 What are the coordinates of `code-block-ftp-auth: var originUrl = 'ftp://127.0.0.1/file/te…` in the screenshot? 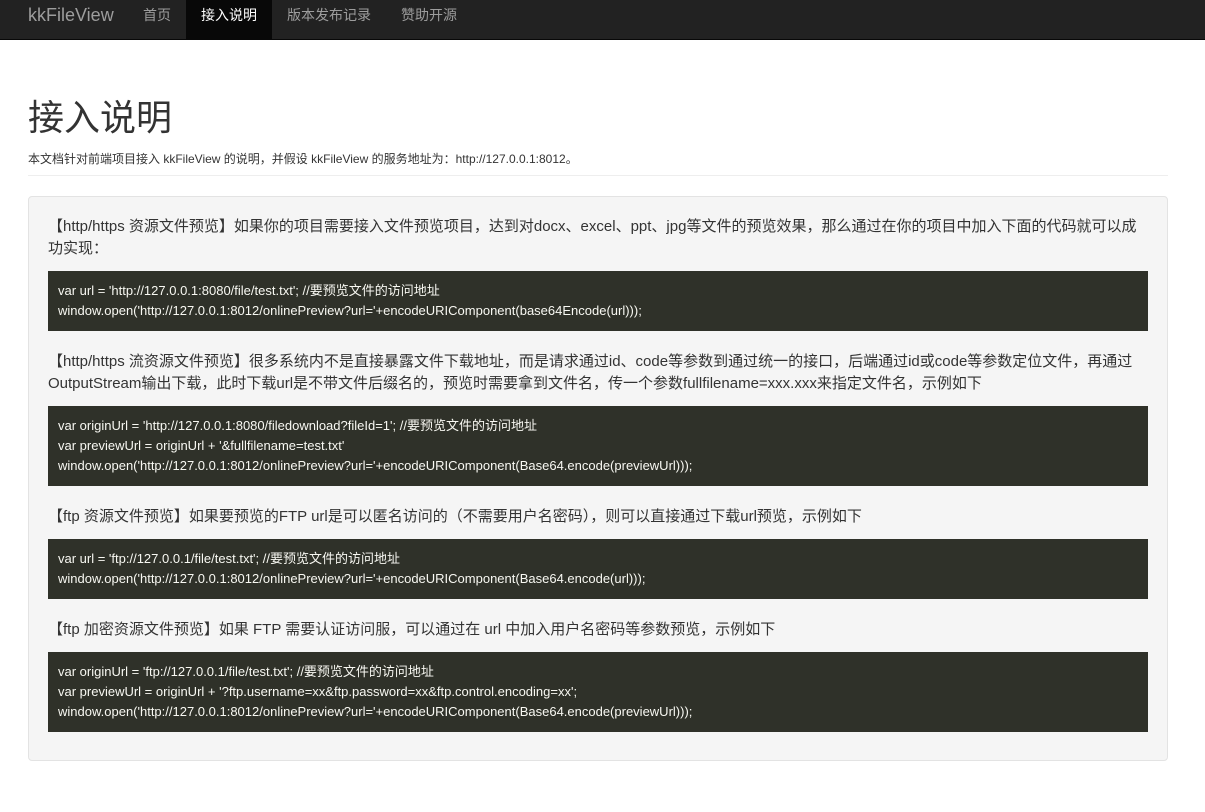 It's located at (598, 692).